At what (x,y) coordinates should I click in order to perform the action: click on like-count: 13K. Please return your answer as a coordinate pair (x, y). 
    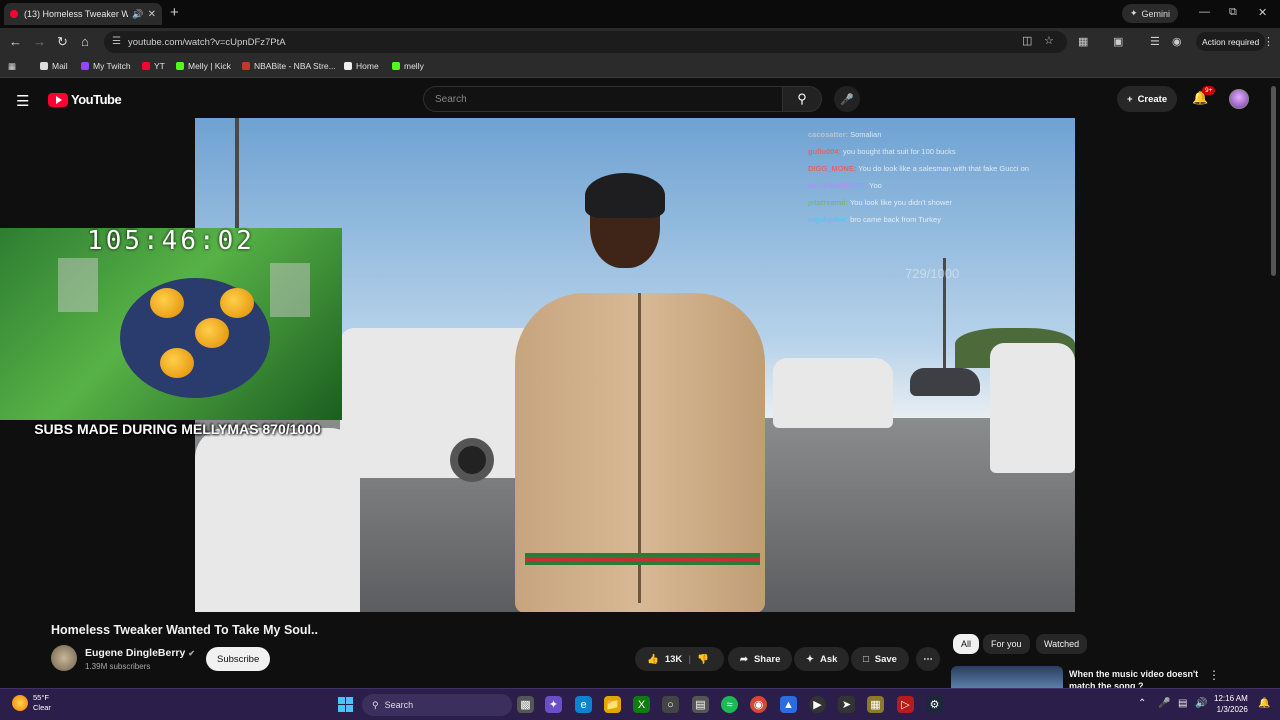
    Looking at the image, I should click on (673, 659).